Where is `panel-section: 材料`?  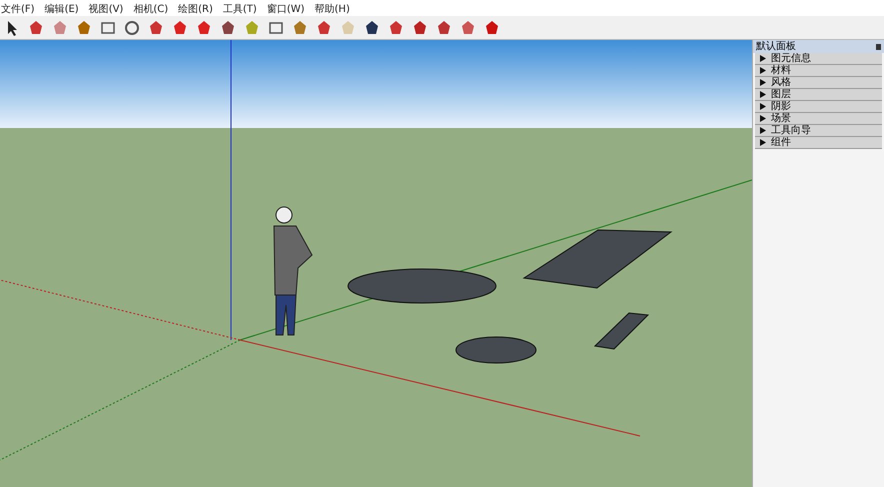 panel-section: 材料 is located at coordinates (818, 71).